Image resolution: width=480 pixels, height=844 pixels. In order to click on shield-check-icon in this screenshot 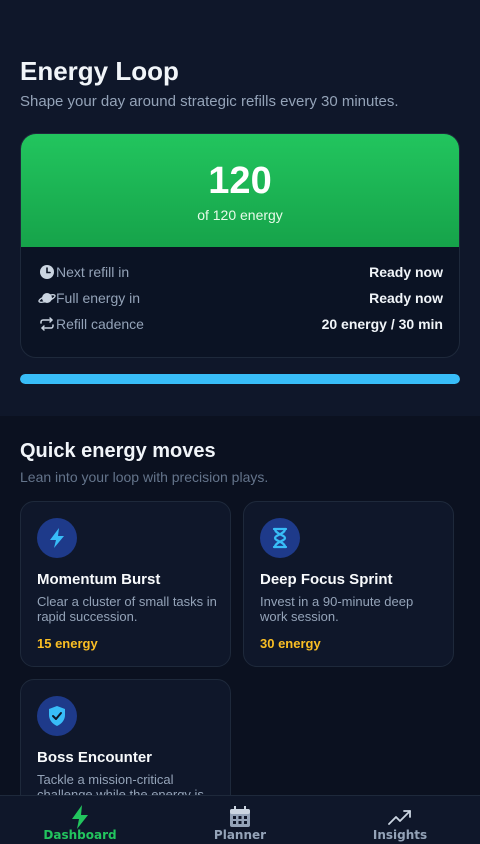, I will do `click(57, 716)`.